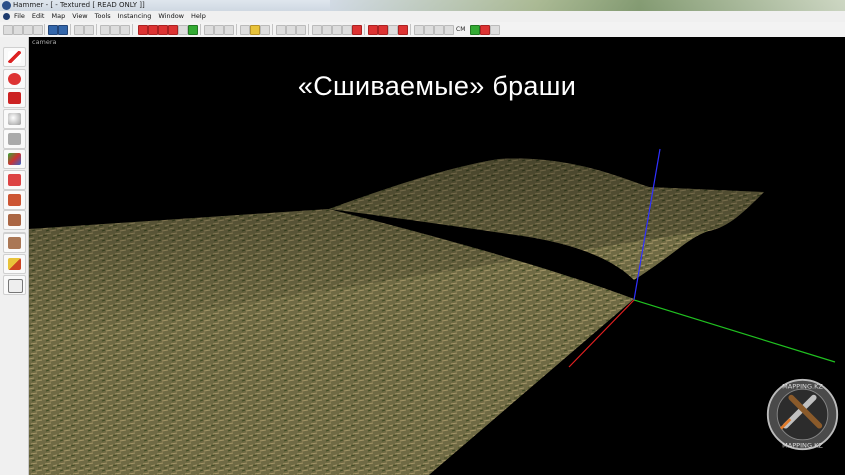 This screenshot has width=845, height=475. Describe the element at coordinates (437, 86) in the screenshot. I see `slide-caption: «Сшиваемые» браши` at that location.